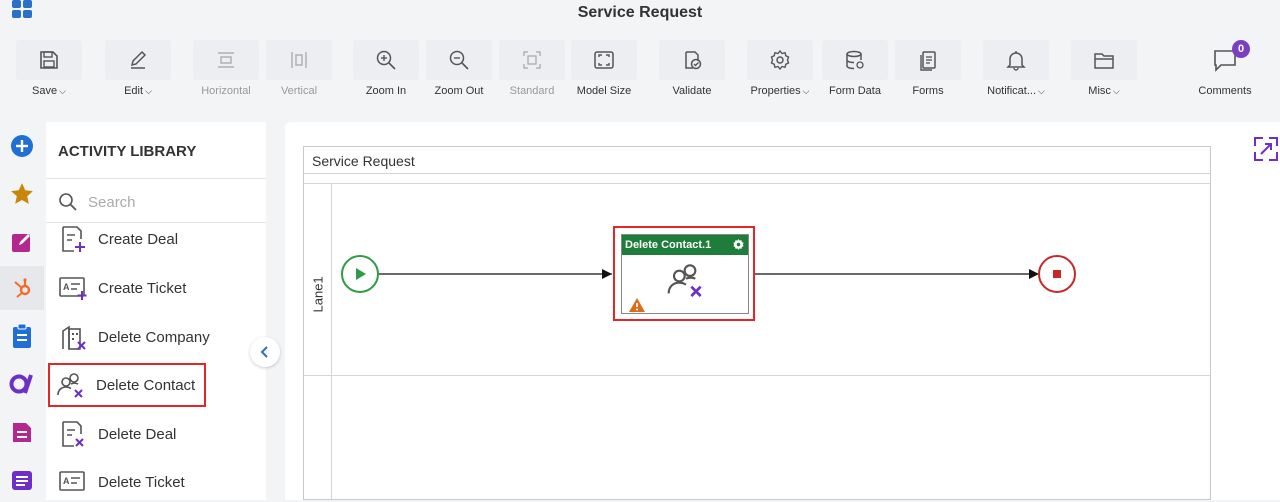 Image resolution: width=1280 pixels, height=502 pixels. What do you see at coordinates (738, 244) in the screenshot?
I see `gear-icon` at bounding box center [738, 244].